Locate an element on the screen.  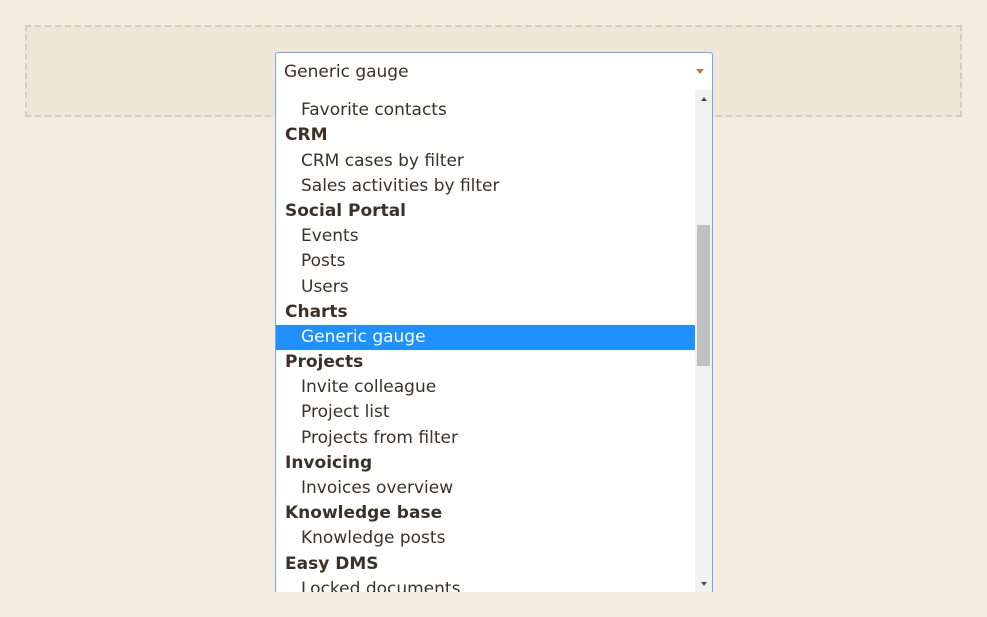
dropdown-option: Invoices overview is located at coordinates (486, 488).